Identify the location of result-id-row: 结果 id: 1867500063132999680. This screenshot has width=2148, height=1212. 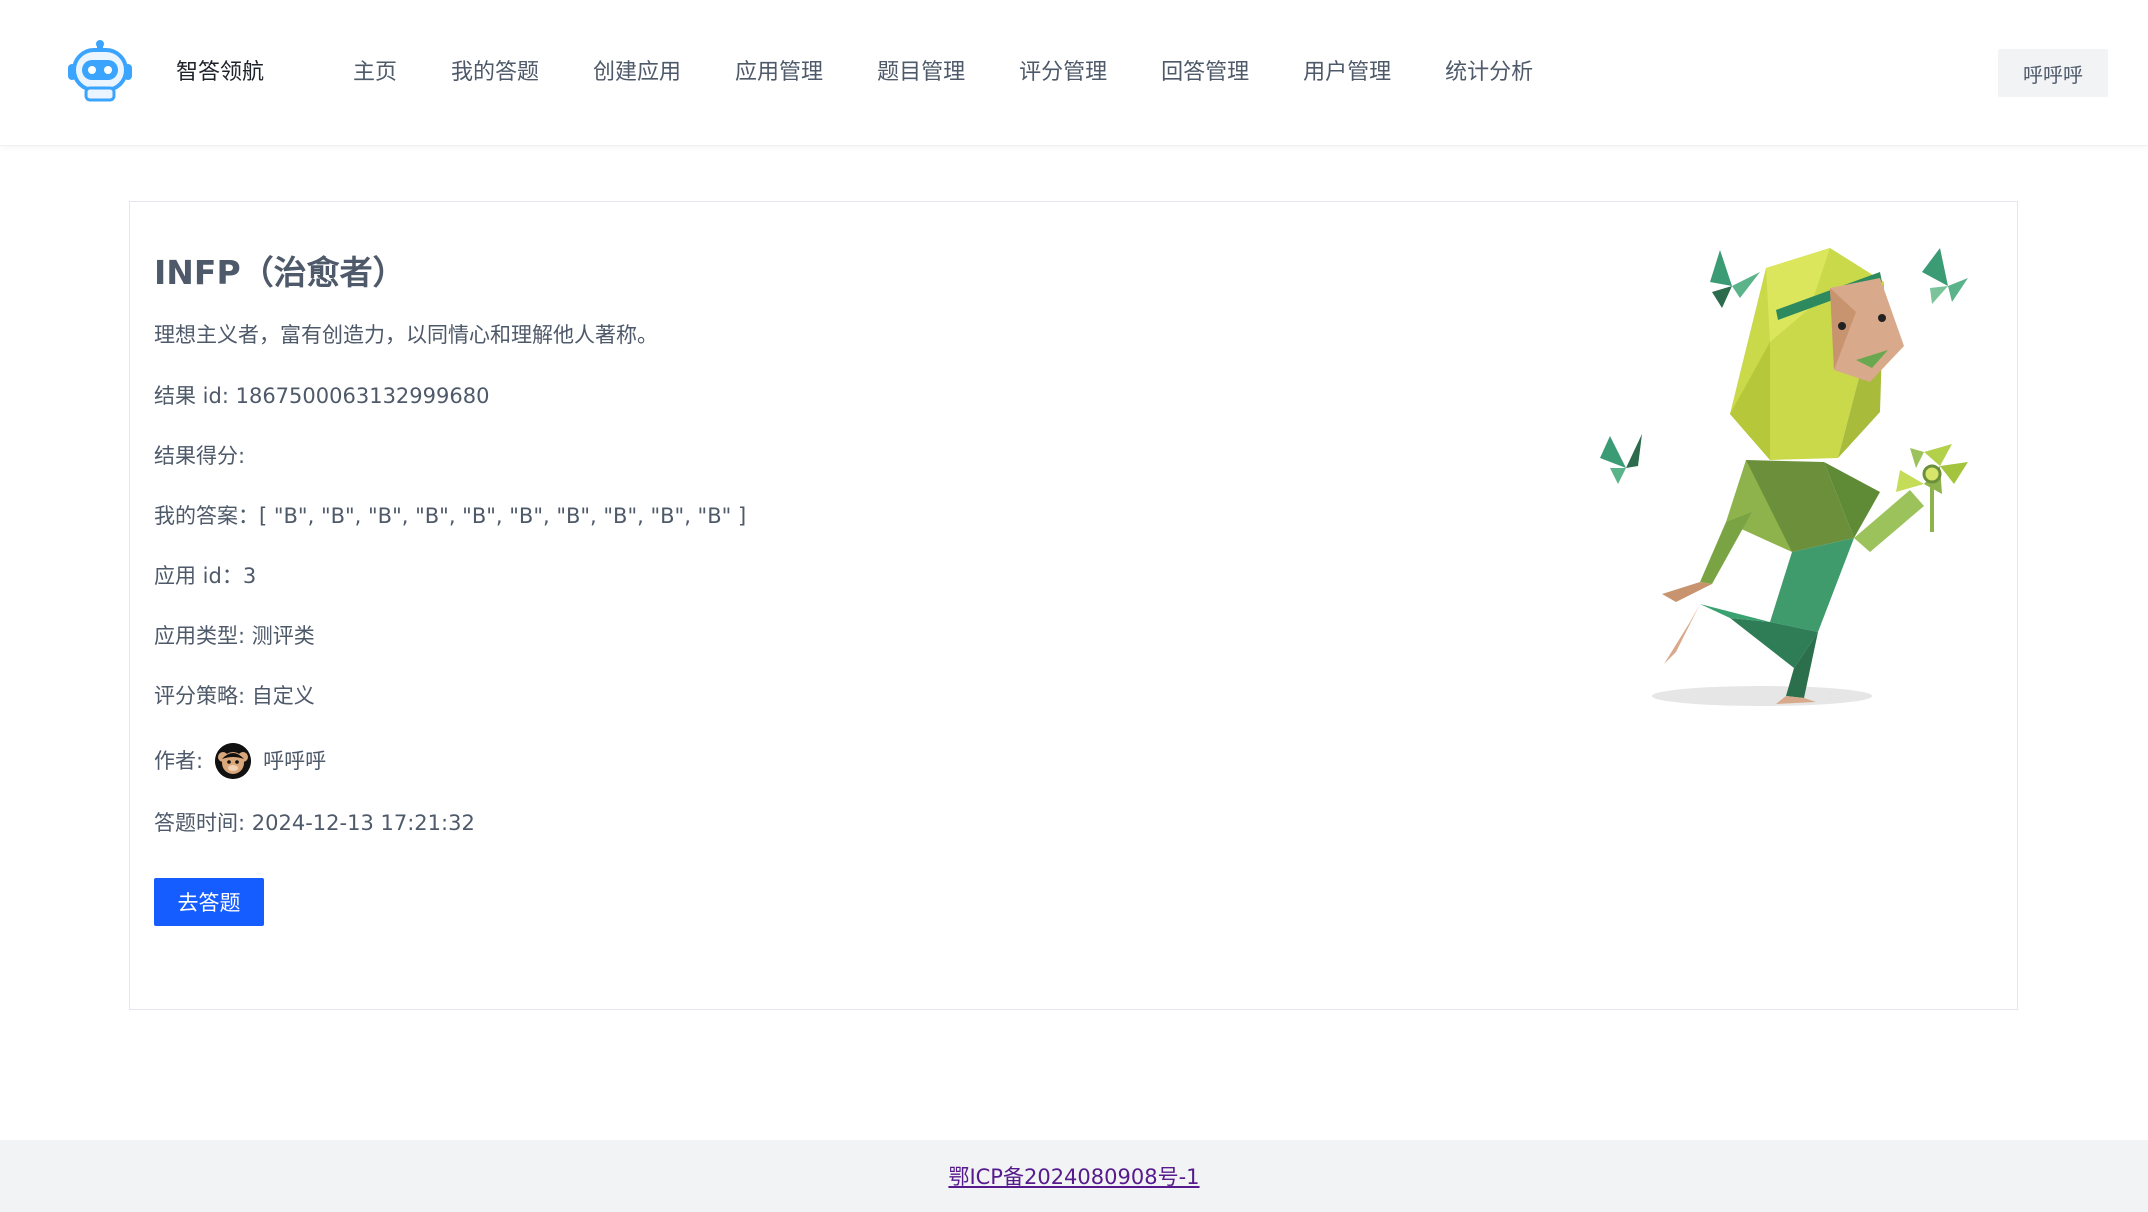
(321, 396).